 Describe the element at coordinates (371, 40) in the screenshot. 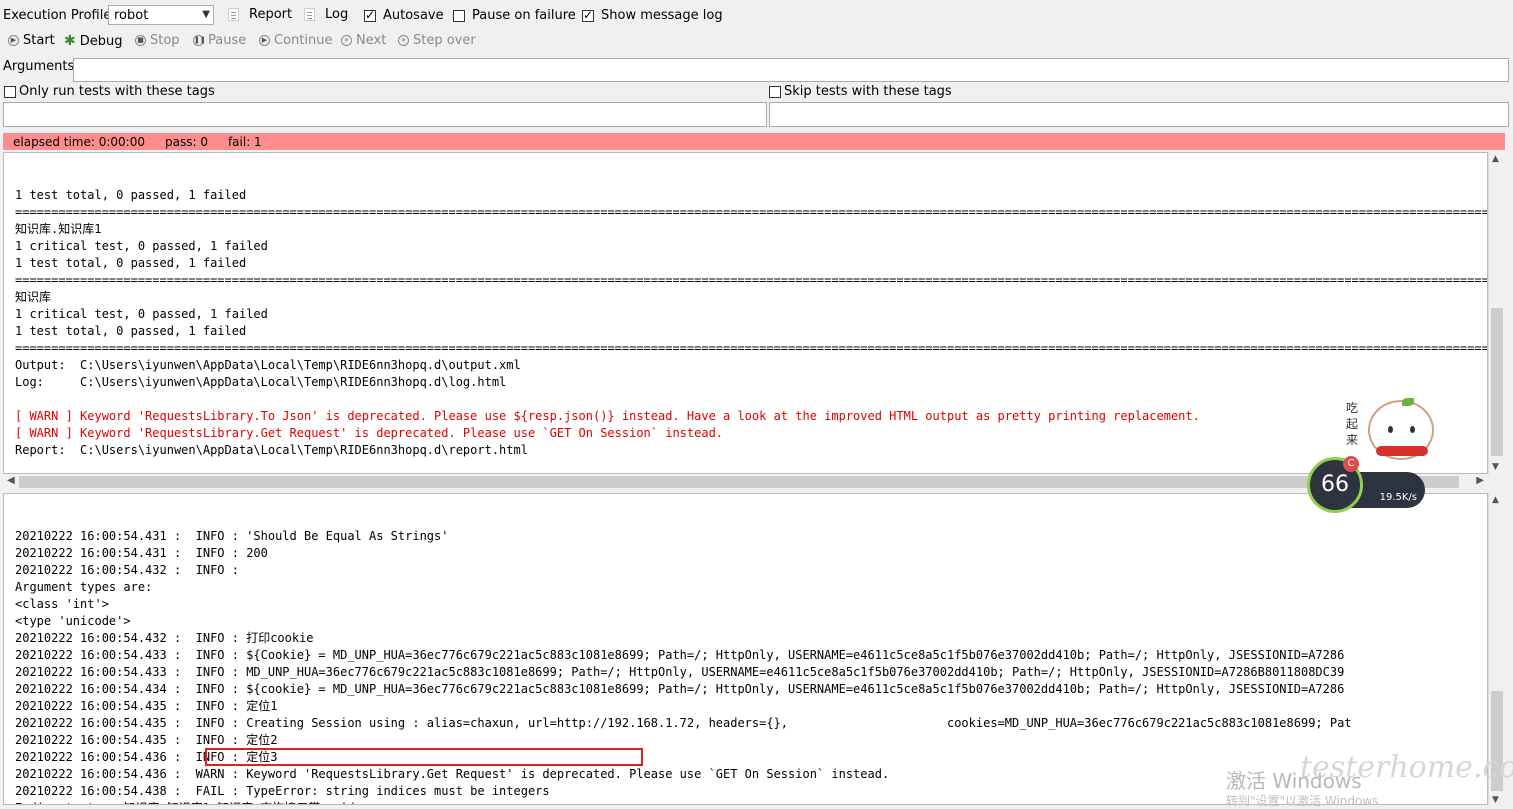

I see `next-label: Next` at that location.